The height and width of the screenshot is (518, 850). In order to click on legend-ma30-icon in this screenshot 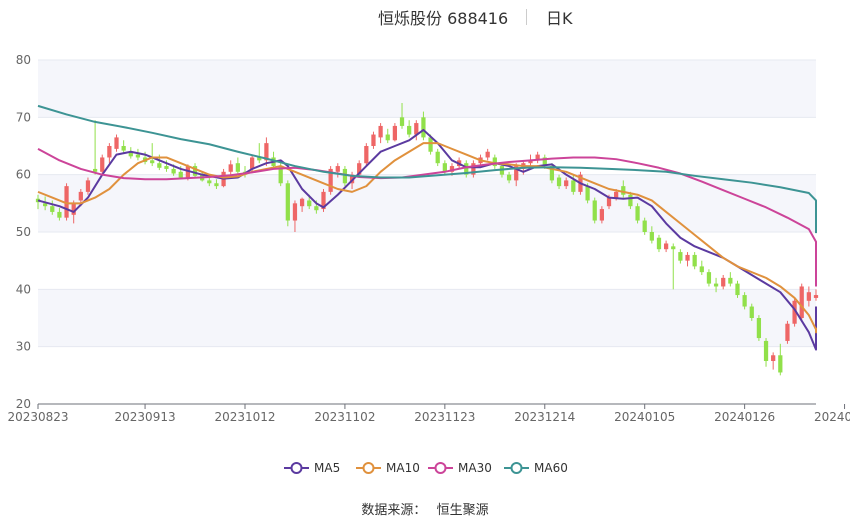, I will do `click(440, 468)`.